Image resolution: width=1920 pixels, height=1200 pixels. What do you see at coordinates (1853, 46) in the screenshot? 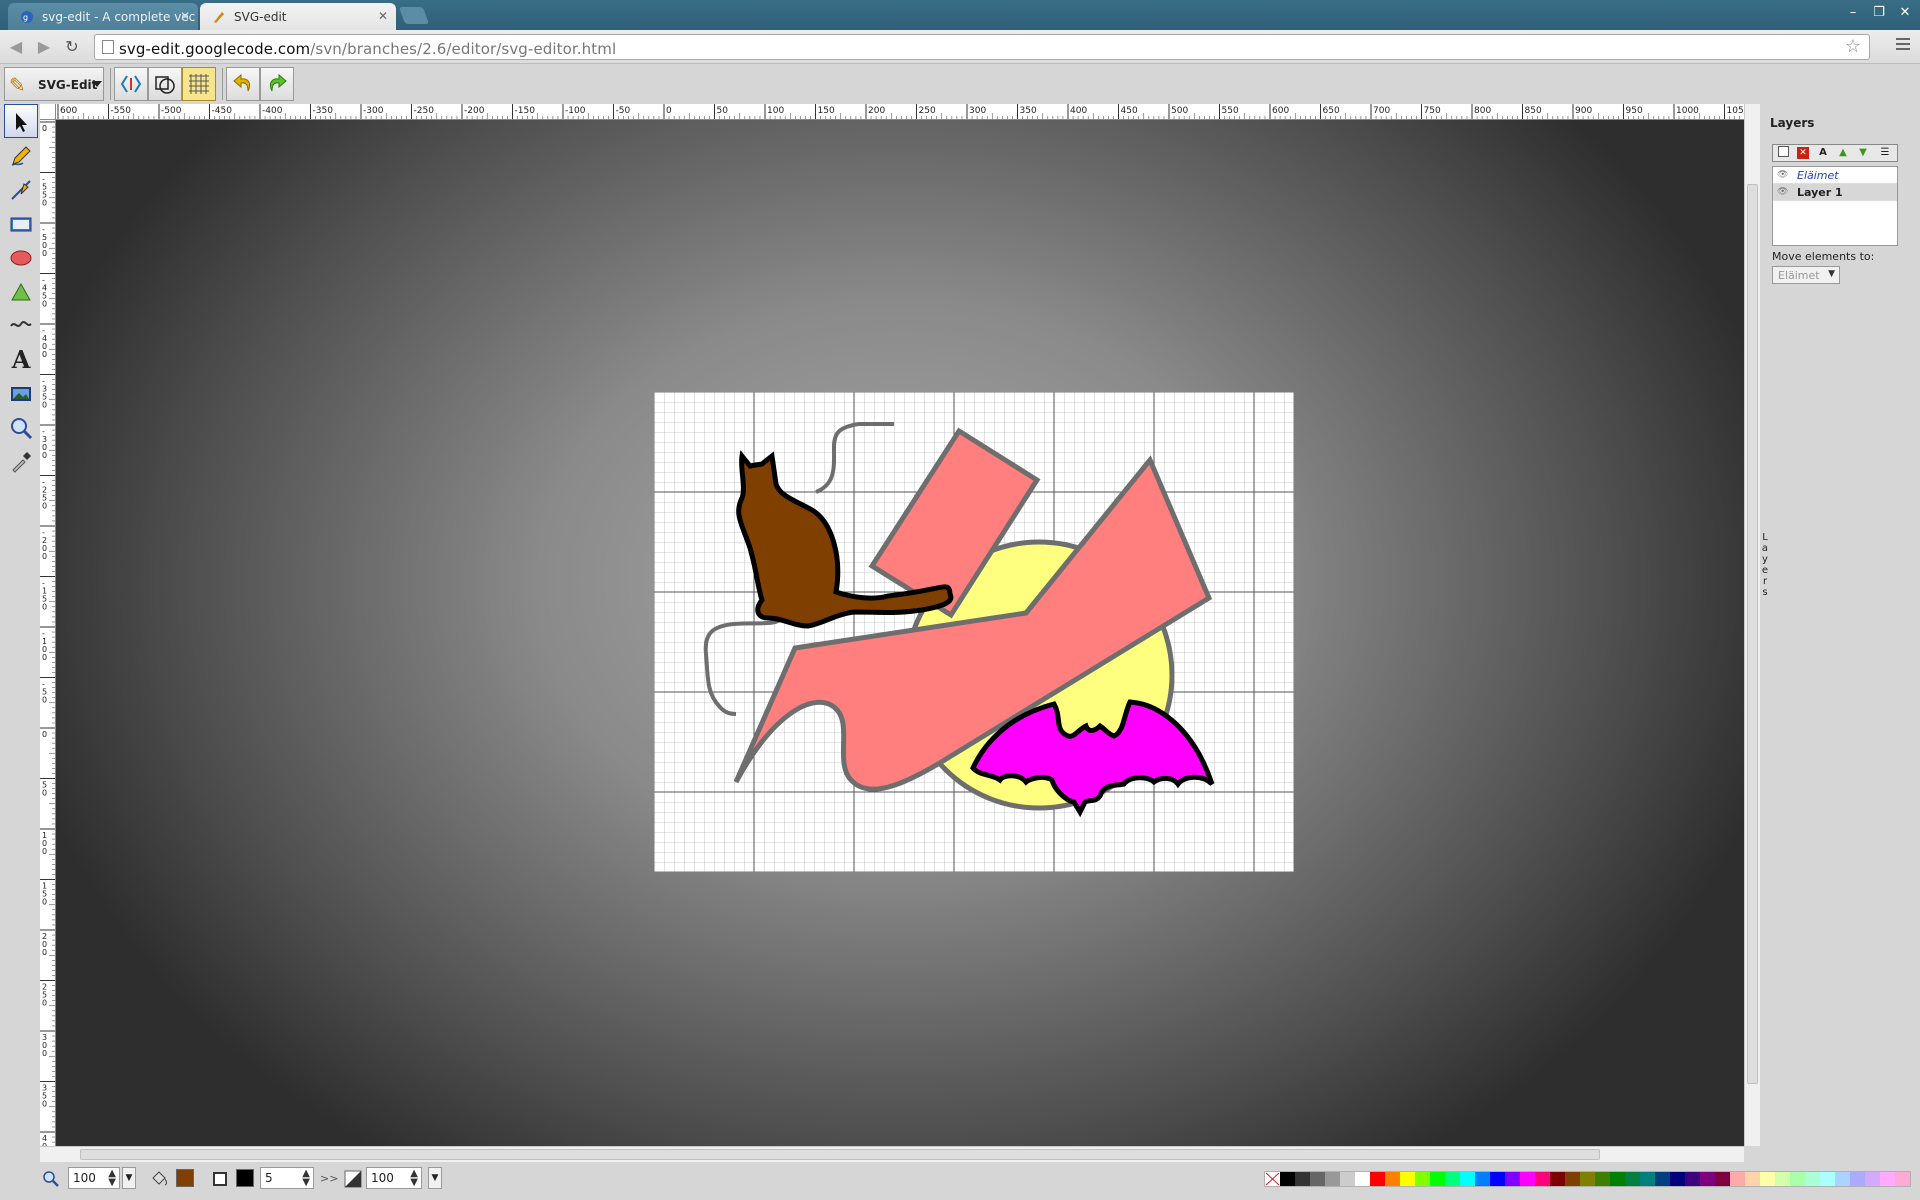
I see `bookmark-star-icon: ☆` at bounding box center [1853, 46].